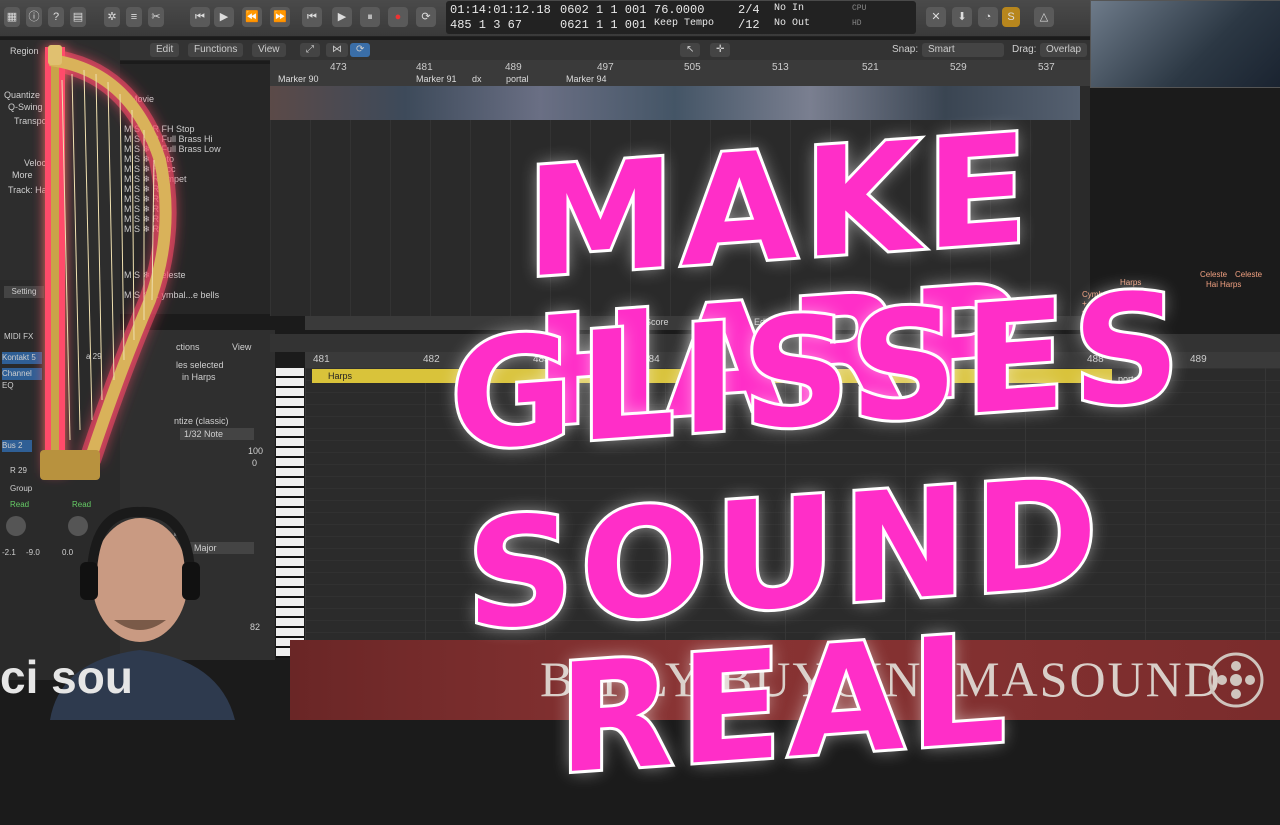 This screenshot has height=825, width=1280. Describe the element at coordinates (360, 50) in the screenshot. I see `catch-icon: ⟳` at that location.